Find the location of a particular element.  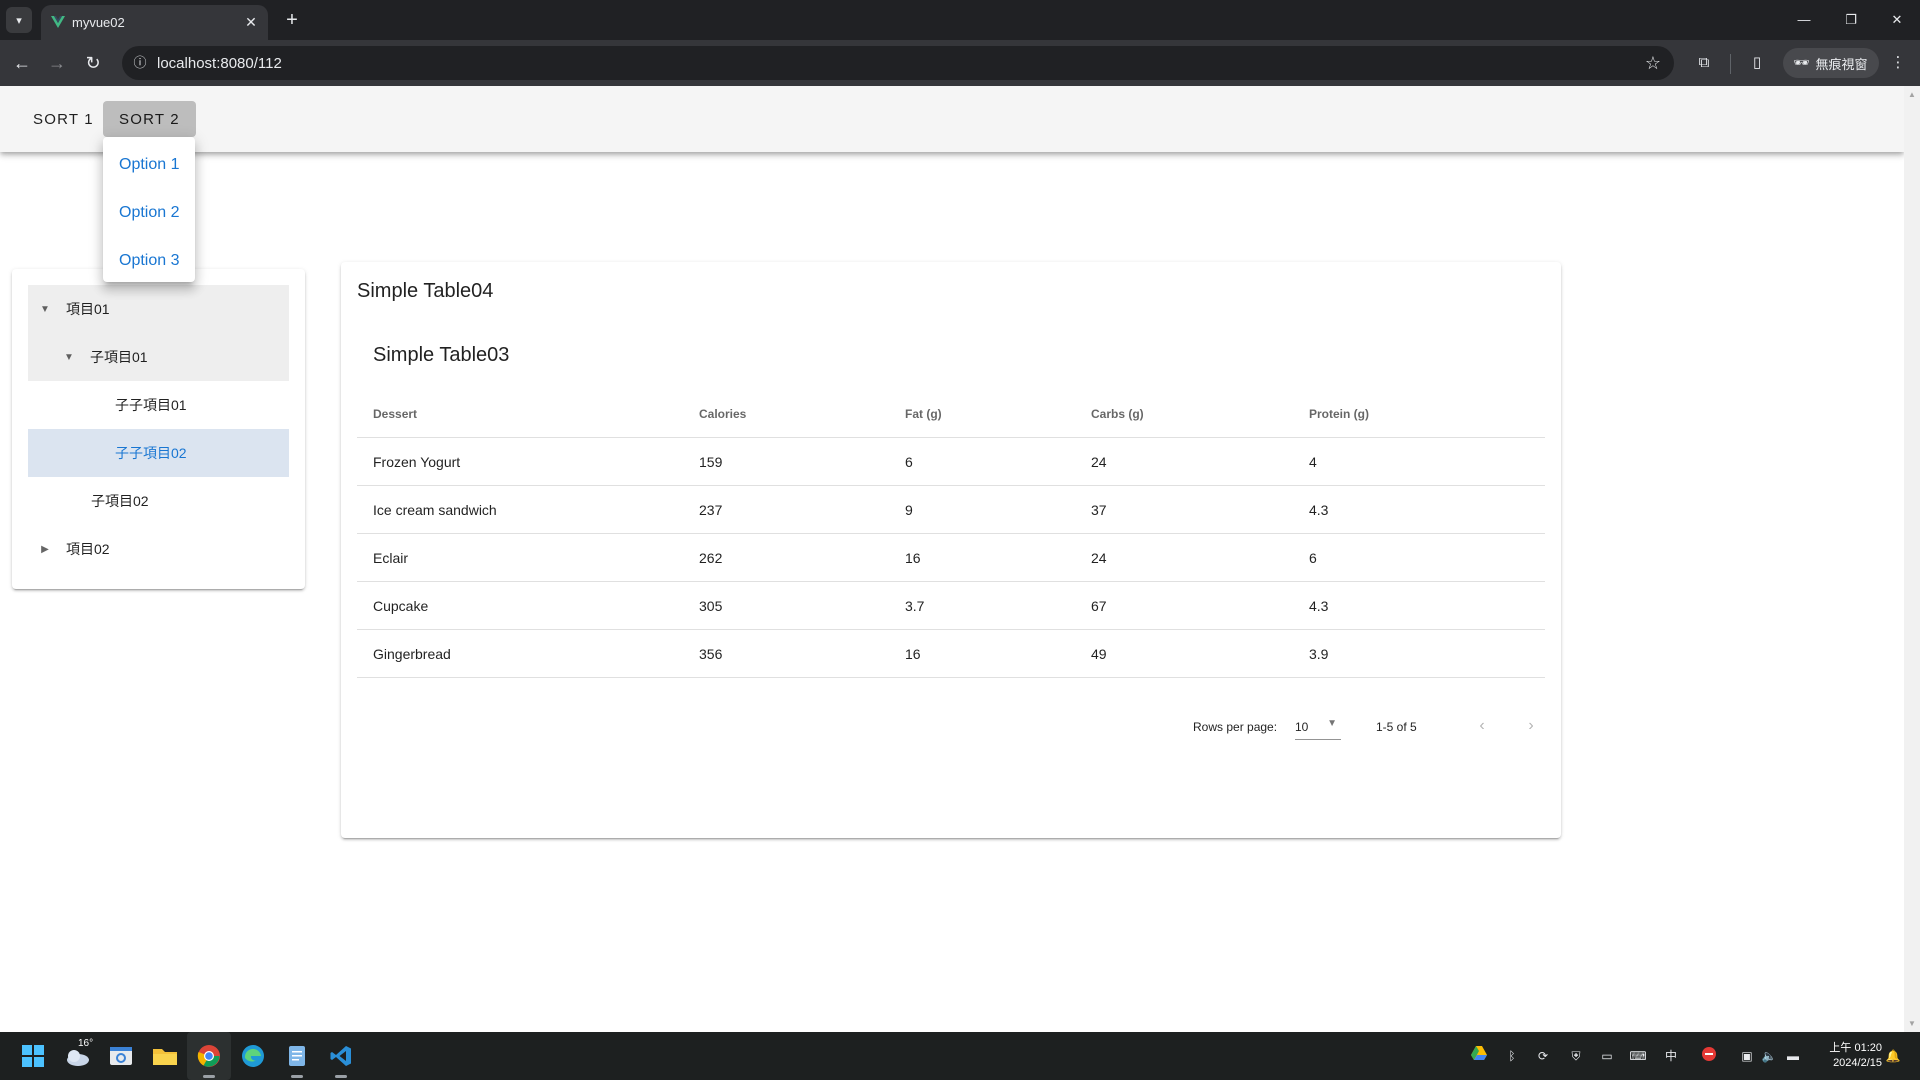

arrow-left-icon: ← is located at coordinates (22, 63).